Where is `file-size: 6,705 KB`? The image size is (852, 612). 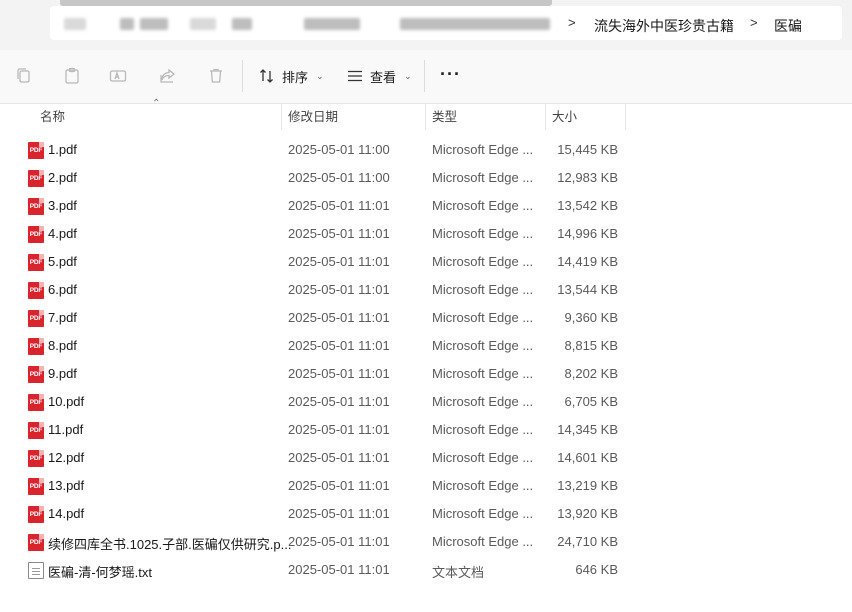
file-size: 6,705 KB is located at coordinates (591, 401).